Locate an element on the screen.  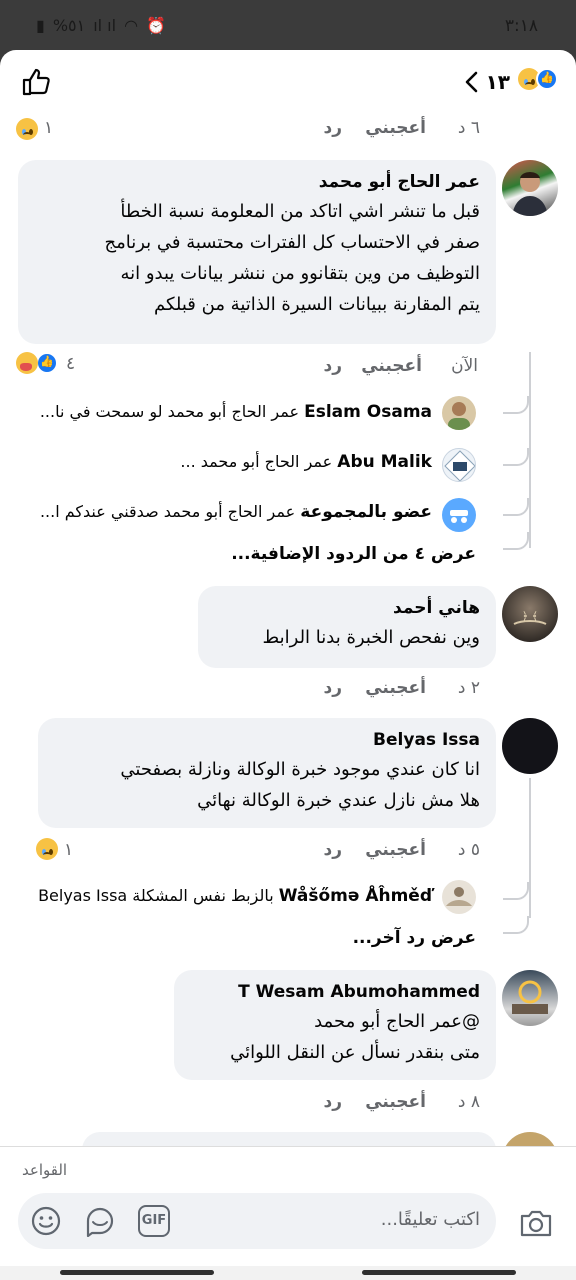
comment-reaction-count: ٤ is located at coordinates (71, 364).